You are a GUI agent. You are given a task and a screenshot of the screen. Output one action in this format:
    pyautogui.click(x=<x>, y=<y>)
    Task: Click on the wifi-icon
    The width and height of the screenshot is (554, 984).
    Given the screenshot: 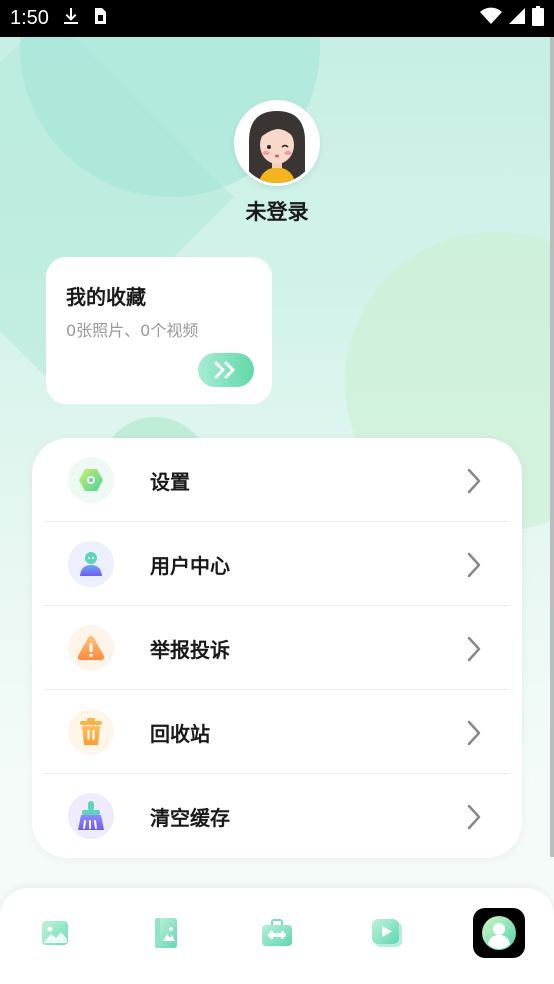 What is the action you would take?
    pyautogui.click(x=491, y=19)
    